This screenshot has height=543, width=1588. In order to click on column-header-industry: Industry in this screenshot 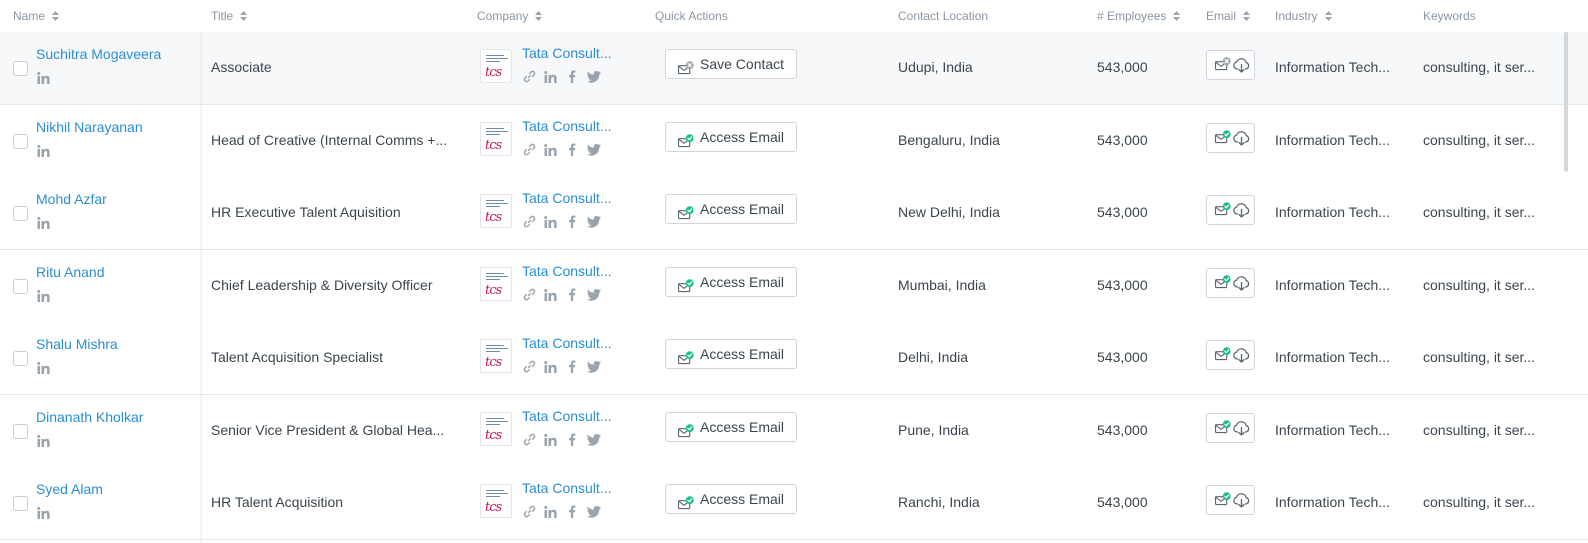, I will do `click(1303, 16)`.